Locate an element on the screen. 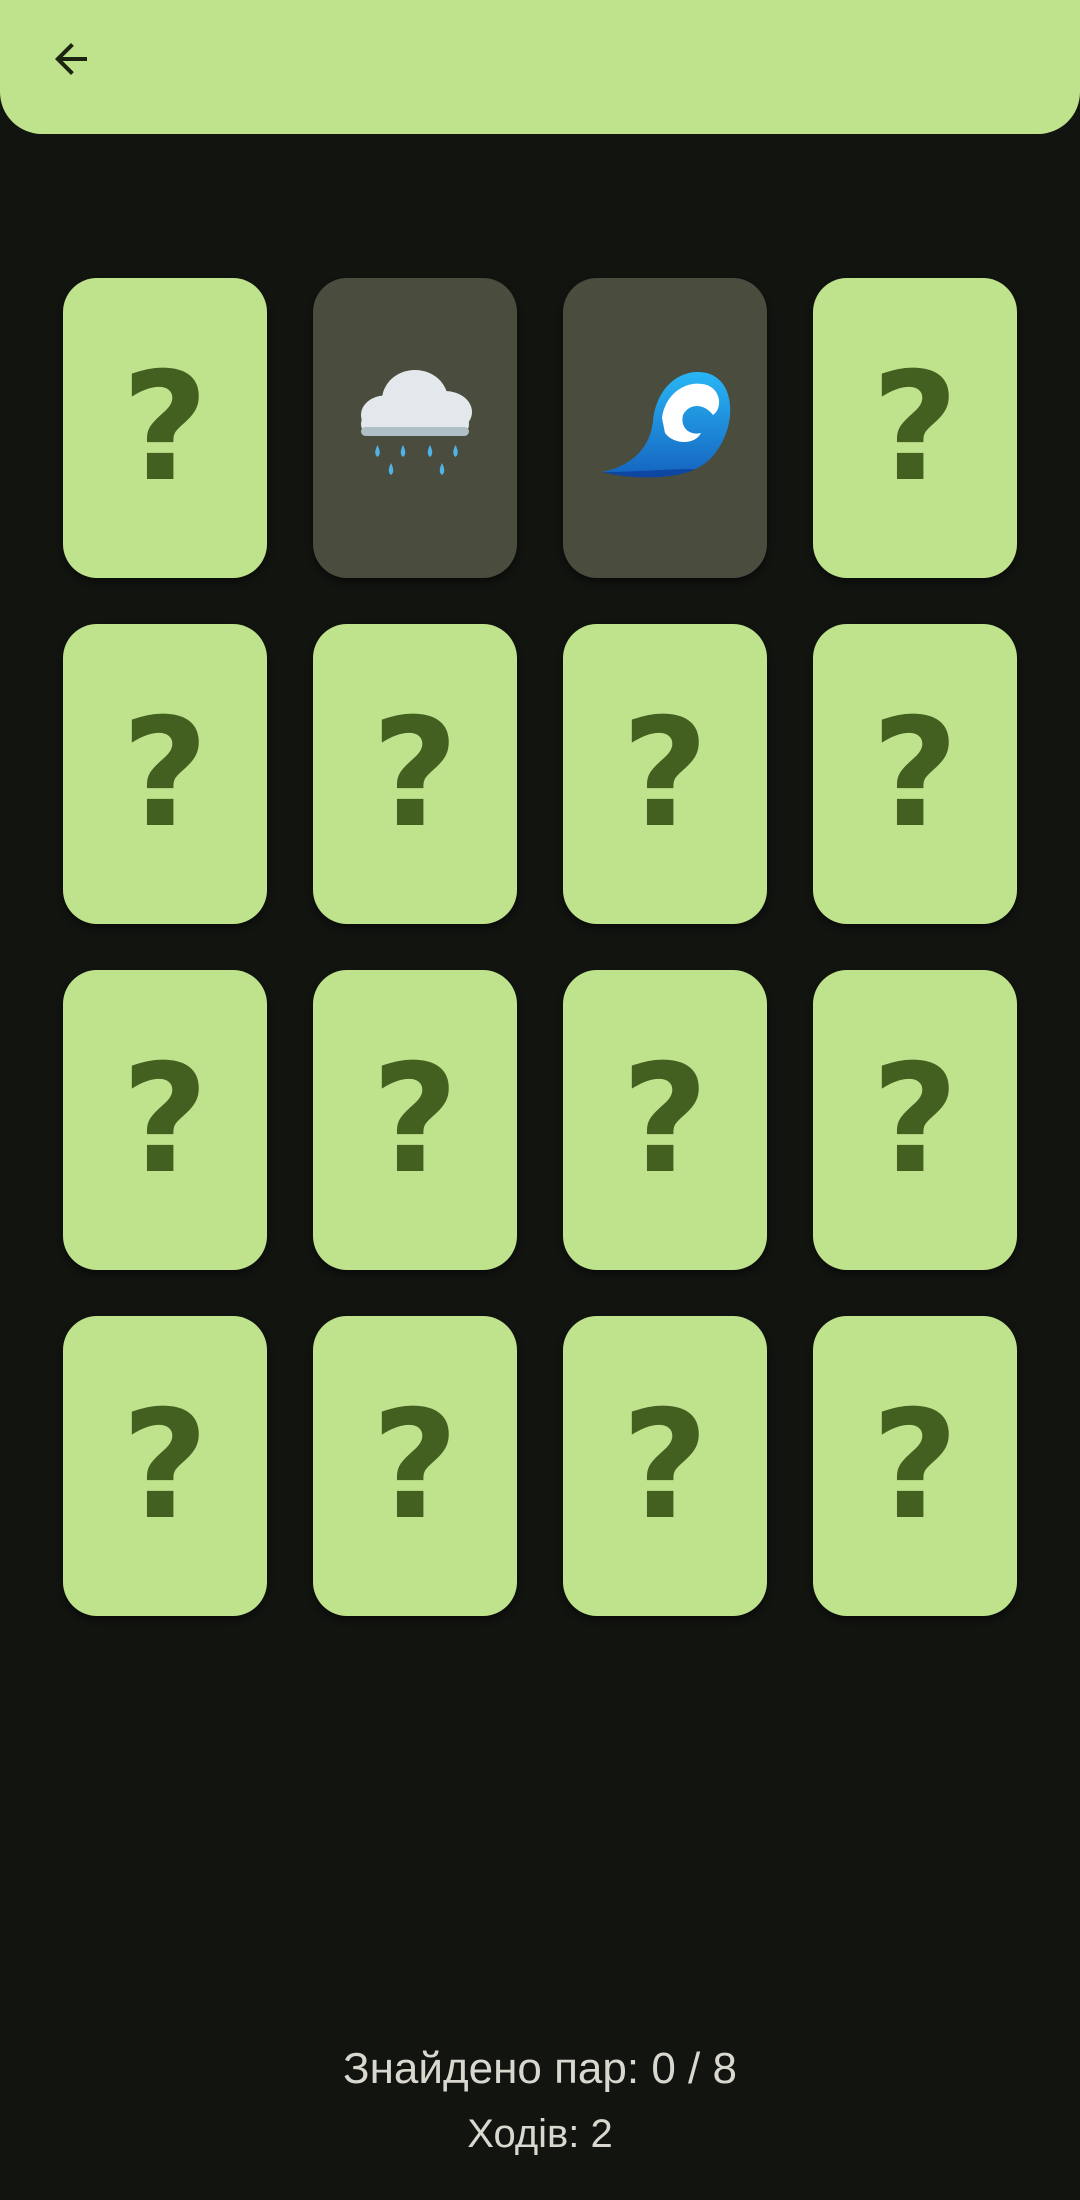 The width and height of the screenshot is (1080, 2200). back-button is located at coordinates (71, 61).